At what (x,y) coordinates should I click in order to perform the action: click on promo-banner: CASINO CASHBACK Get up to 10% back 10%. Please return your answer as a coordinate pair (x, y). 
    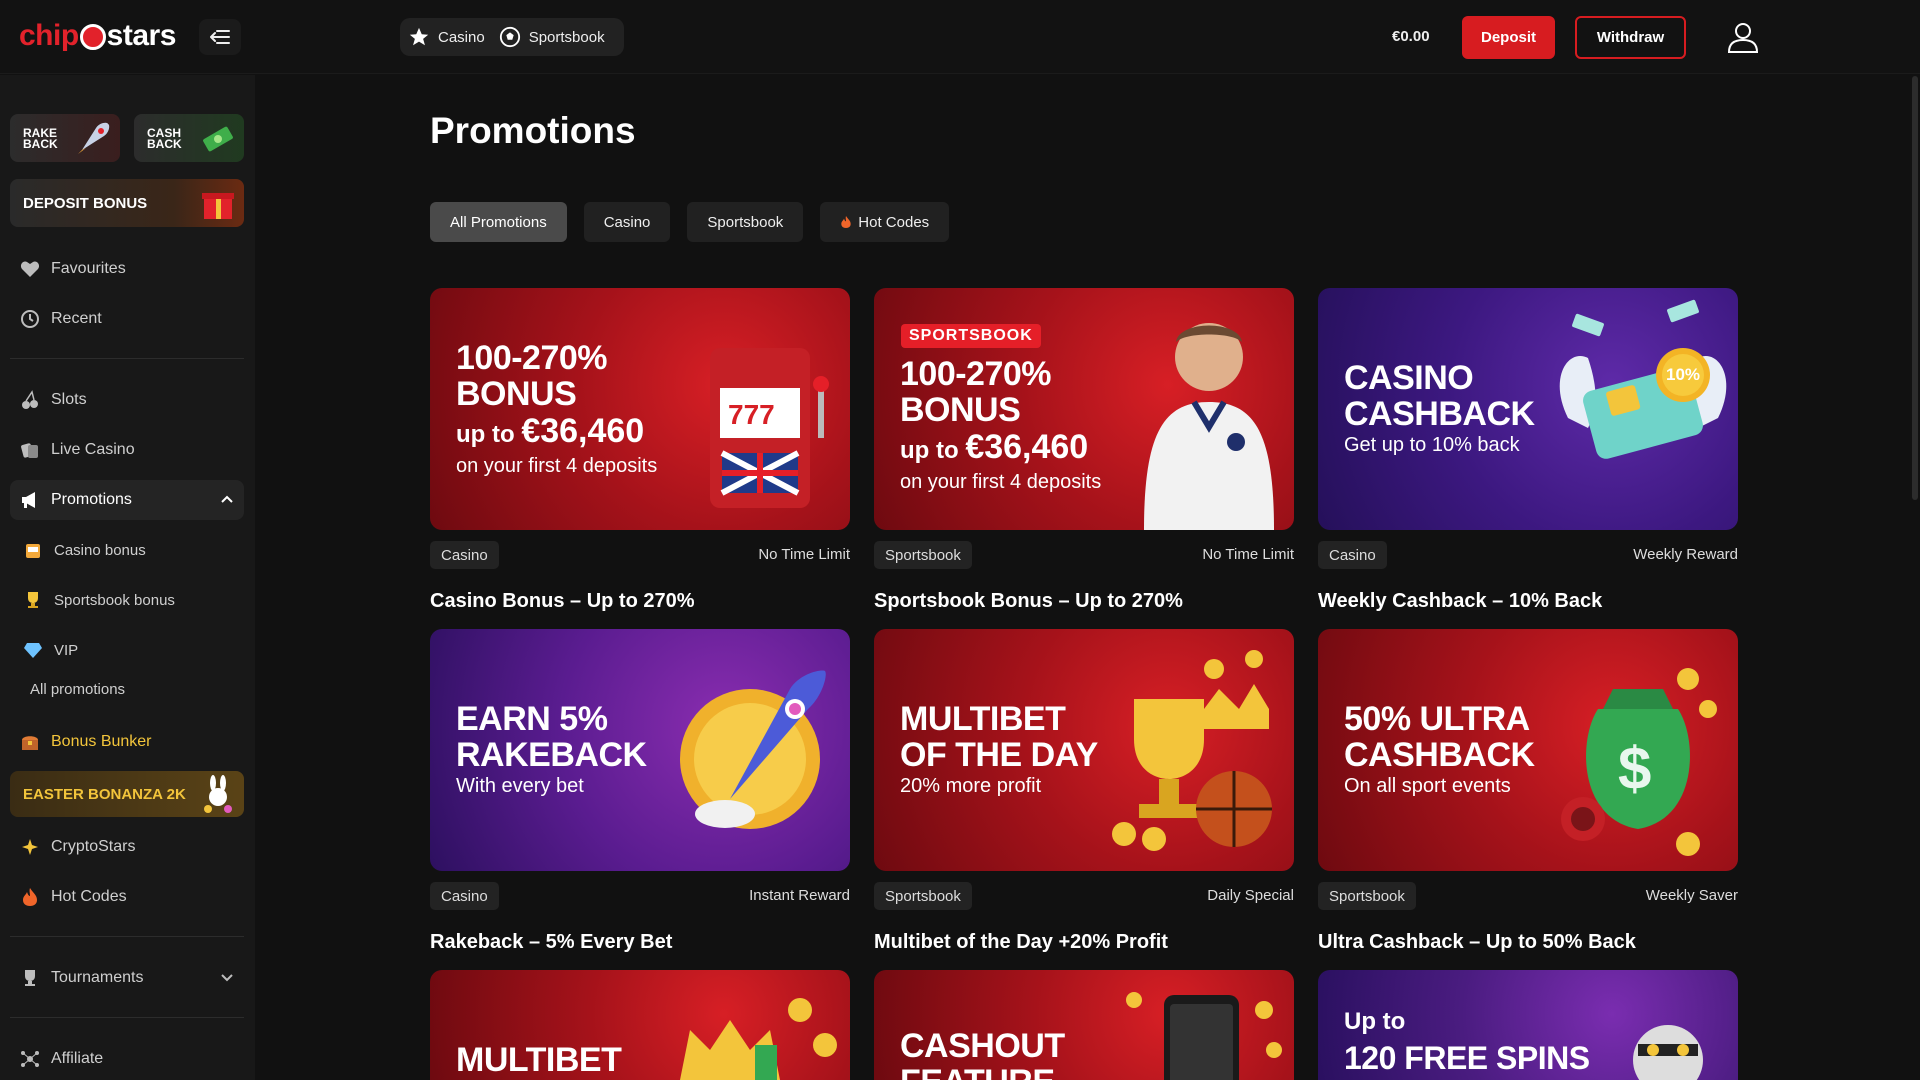
    Looking at the image, I should click on (1528, 409).